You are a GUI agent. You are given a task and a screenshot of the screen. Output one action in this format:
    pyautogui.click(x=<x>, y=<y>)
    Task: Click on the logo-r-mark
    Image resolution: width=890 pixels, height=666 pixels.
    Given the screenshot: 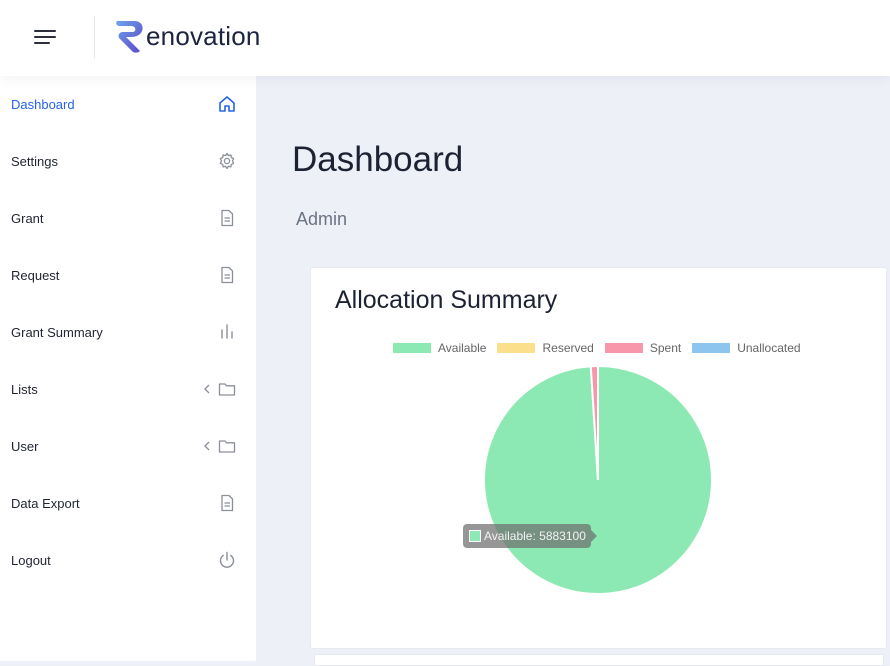 What is the action you would take?
    pyautogui.click(x=129, y=37)
    